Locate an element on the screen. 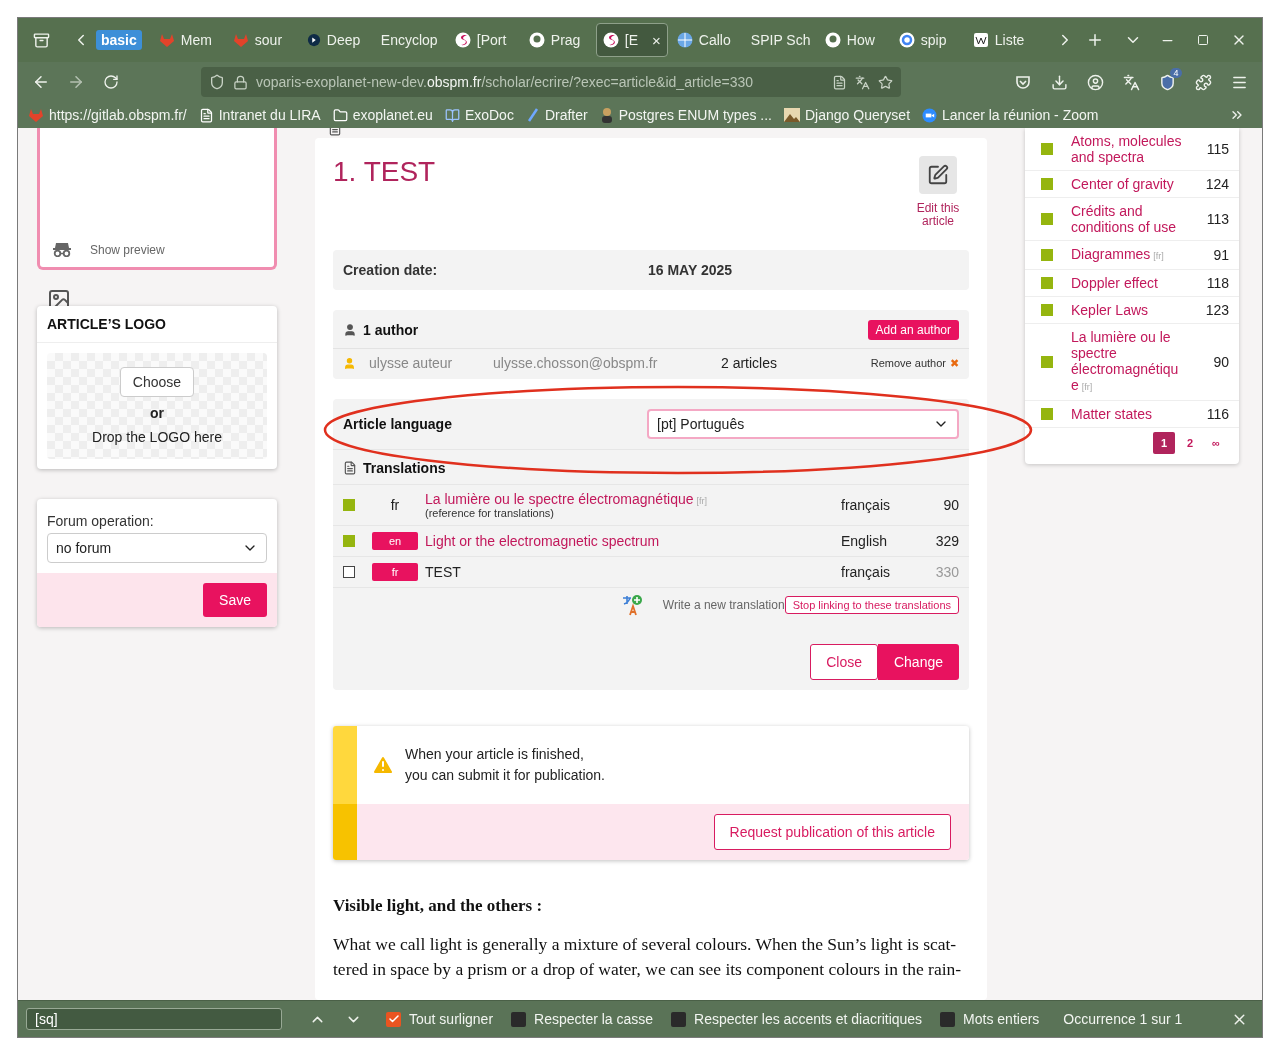 The image size is (1280, 1055). edit-article-link: Edit this article is located at coordinates (938, 215).